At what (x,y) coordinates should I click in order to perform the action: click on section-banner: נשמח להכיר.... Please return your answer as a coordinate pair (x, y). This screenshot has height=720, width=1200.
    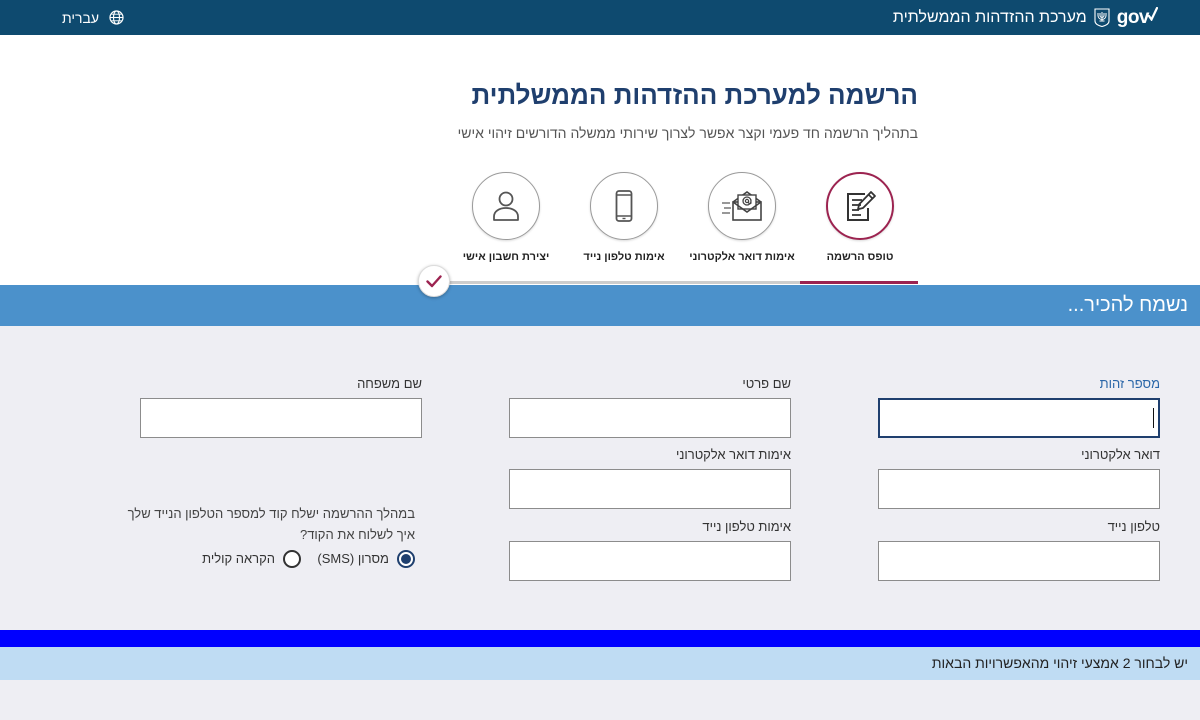
    Looking at the image, I should click on (600, 305).